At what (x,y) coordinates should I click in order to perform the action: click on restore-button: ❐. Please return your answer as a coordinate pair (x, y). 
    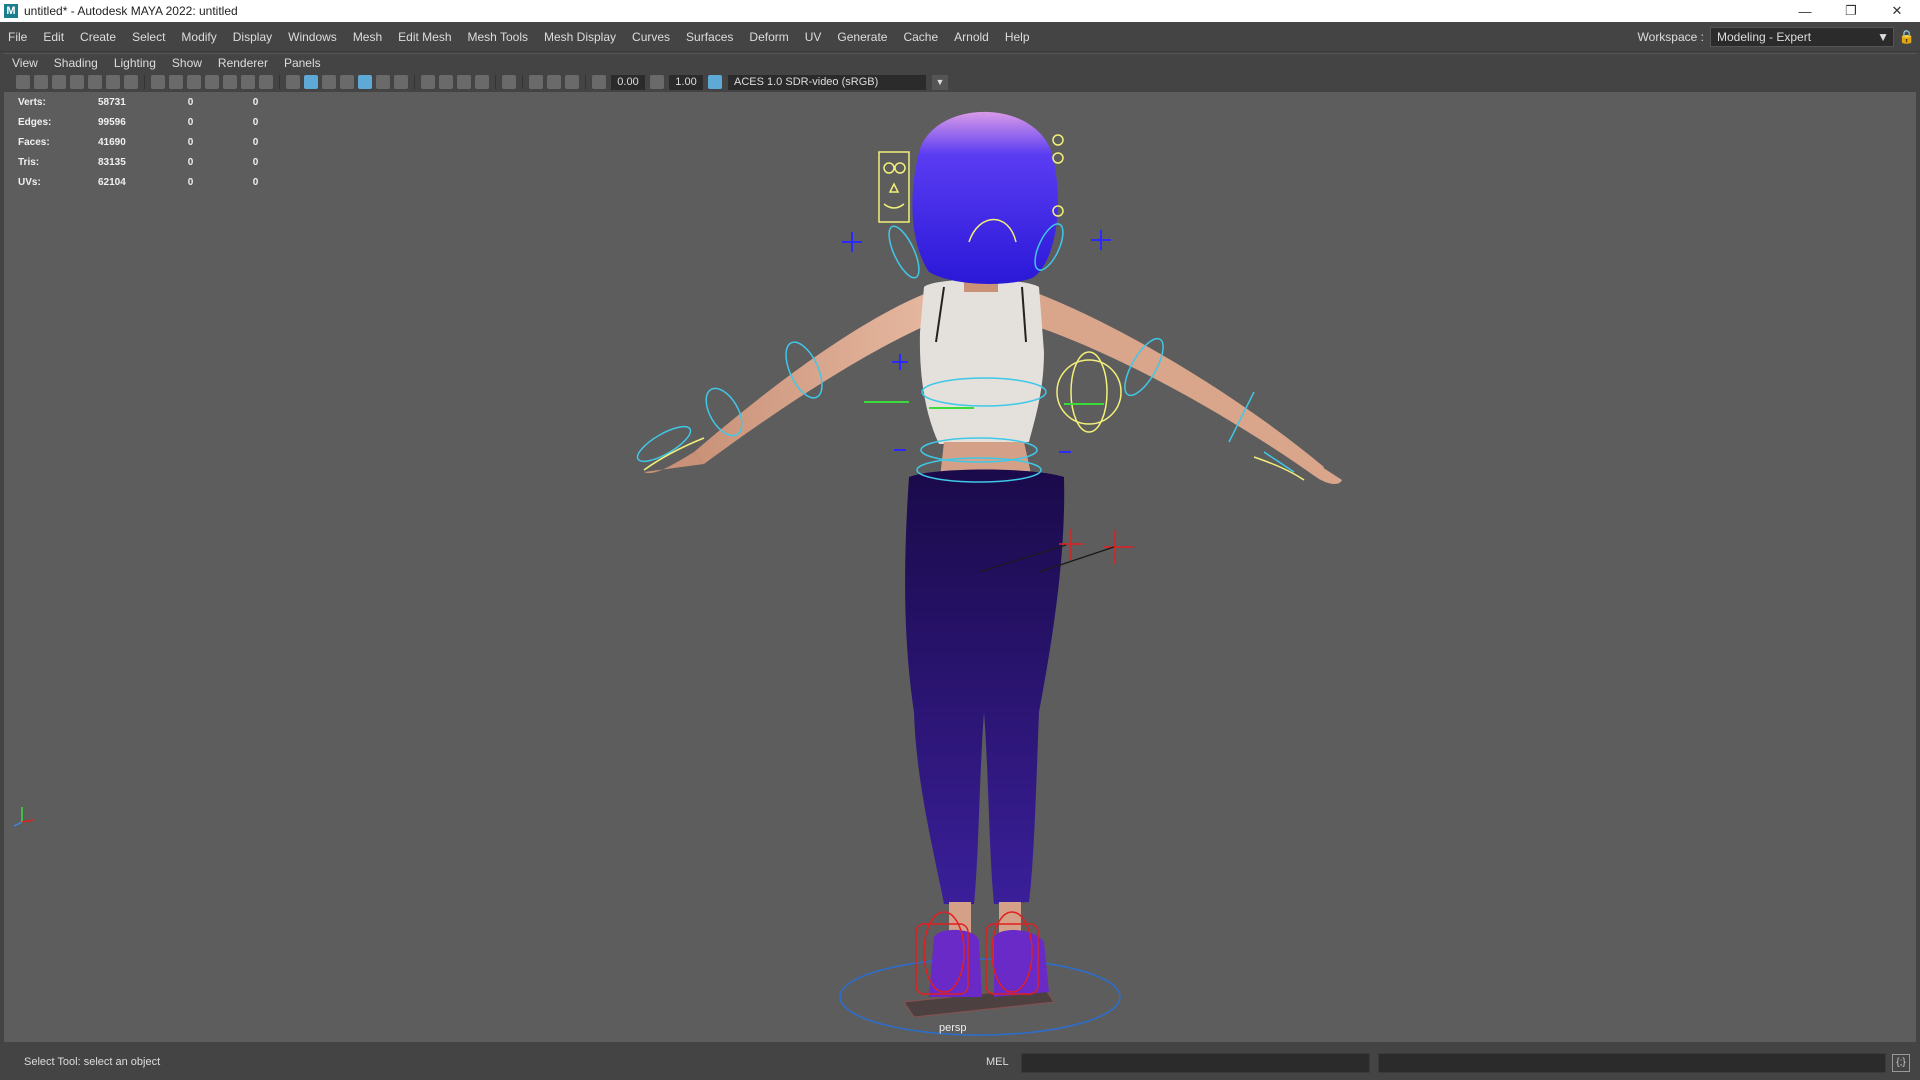
    Looking at the image, I should click on (1851, 11).